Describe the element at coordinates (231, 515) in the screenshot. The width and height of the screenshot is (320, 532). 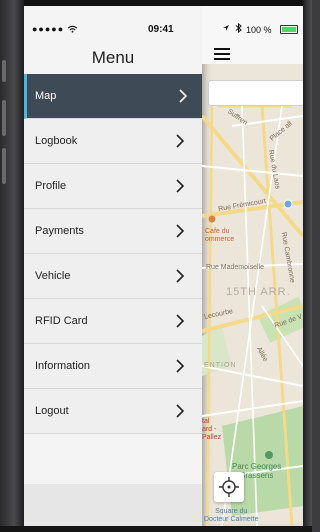
I see `park-label-square: Square du Docteur Calmette` at that location.